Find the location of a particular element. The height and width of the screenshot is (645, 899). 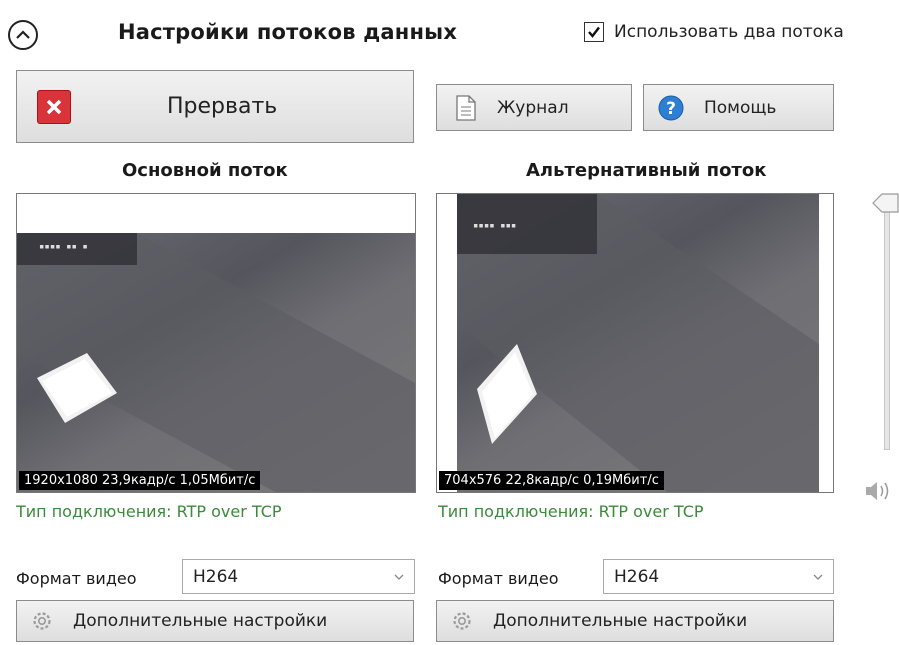

main-stream-stats: 1920x1080 23,9кадр/с 1,05Мбит/с is located at coordinates (140, 480).